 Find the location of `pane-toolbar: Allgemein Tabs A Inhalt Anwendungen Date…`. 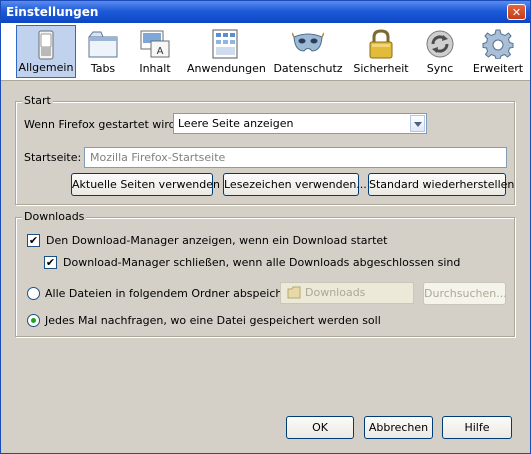

pane-toolbar: Allgemein Tabs A Inhalt Anwendungen Date… is located at coordinates (265, 52).